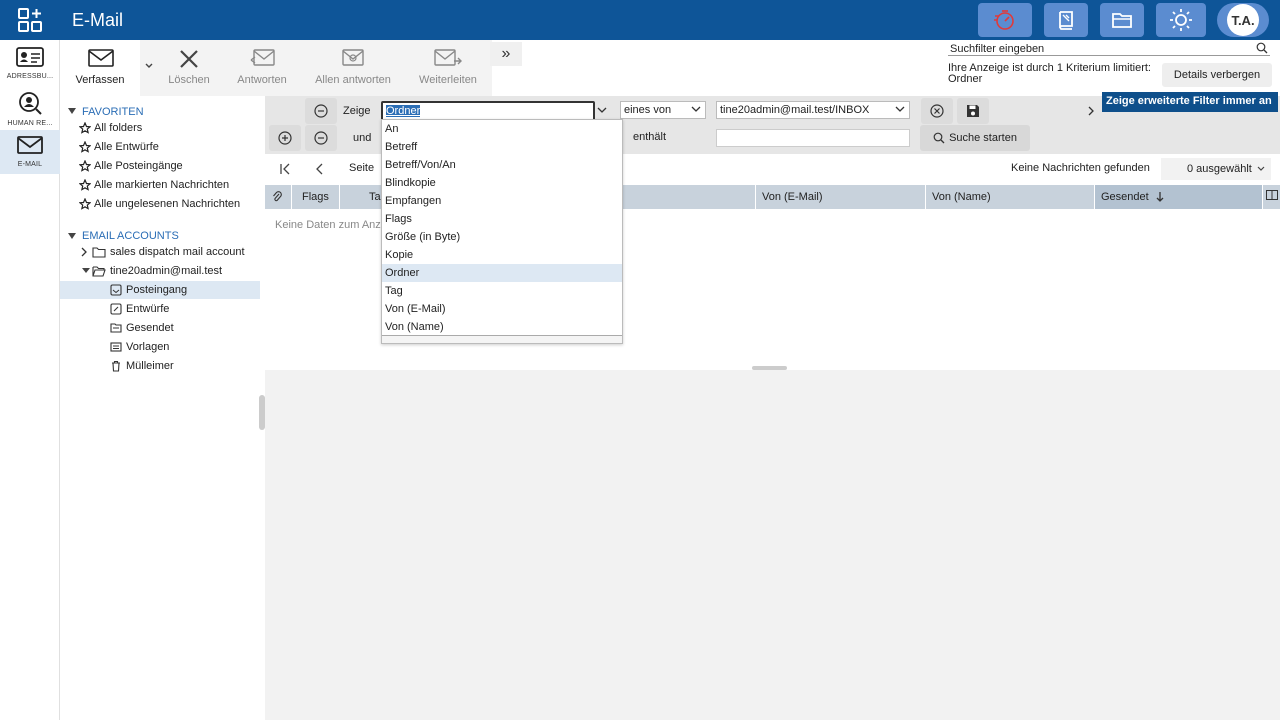  Describe the element at coordinates (663, 110) in the screenshot. I see `operator-select: eines von` at that location.